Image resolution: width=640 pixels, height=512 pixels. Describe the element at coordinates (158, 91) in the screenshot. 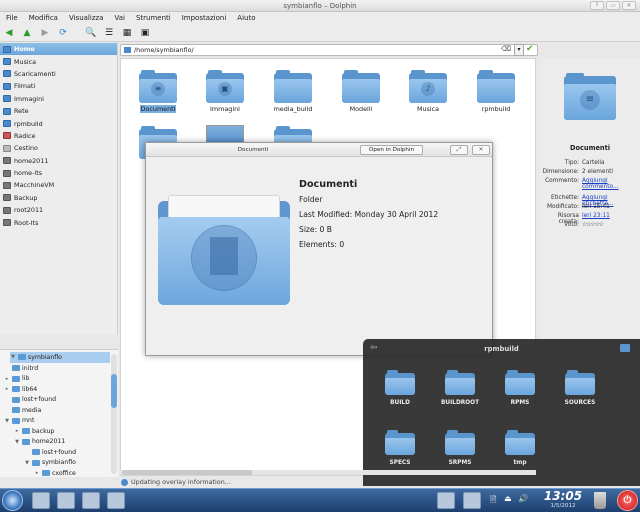

I see `file-item-documenti: ≡ Documenti` at that location.